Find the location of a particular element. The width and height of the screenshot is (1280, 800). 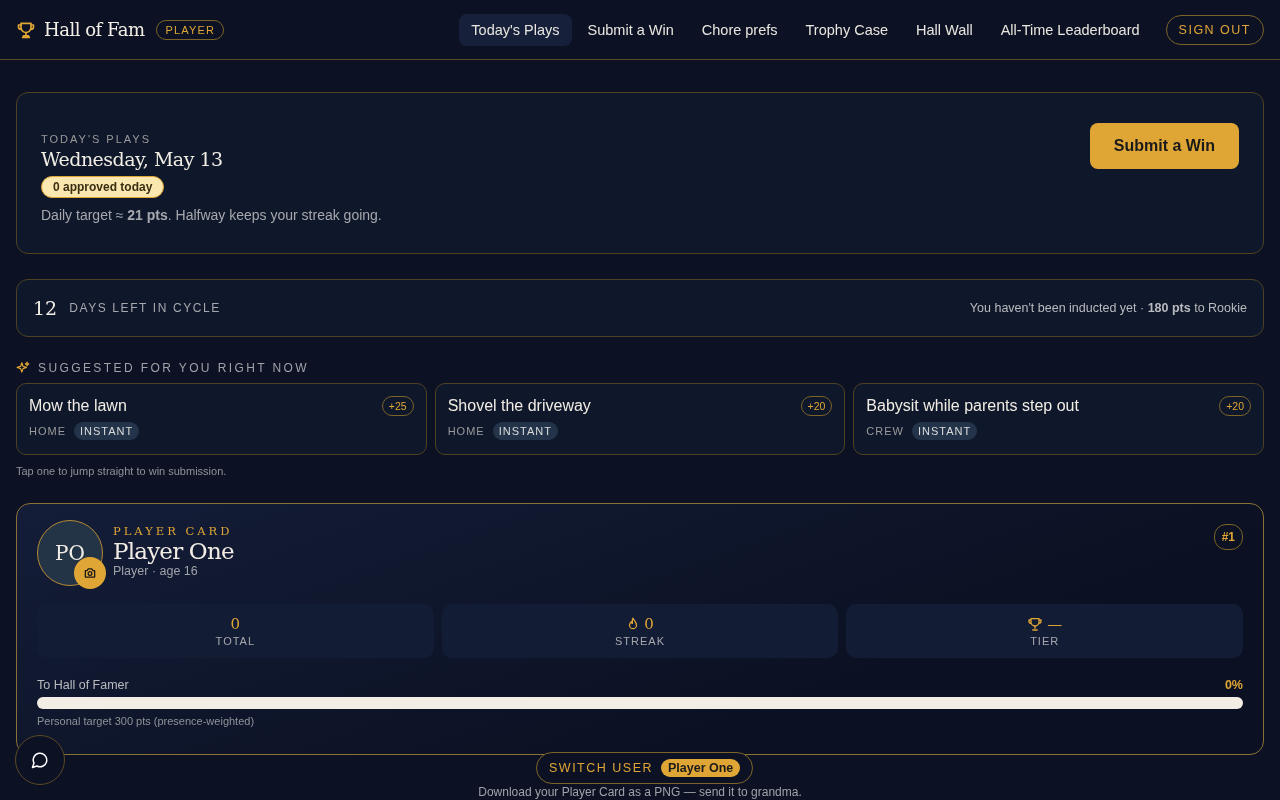

days-label: DAYS LEFT IN CYCLE is located at coordinates (145, 308).